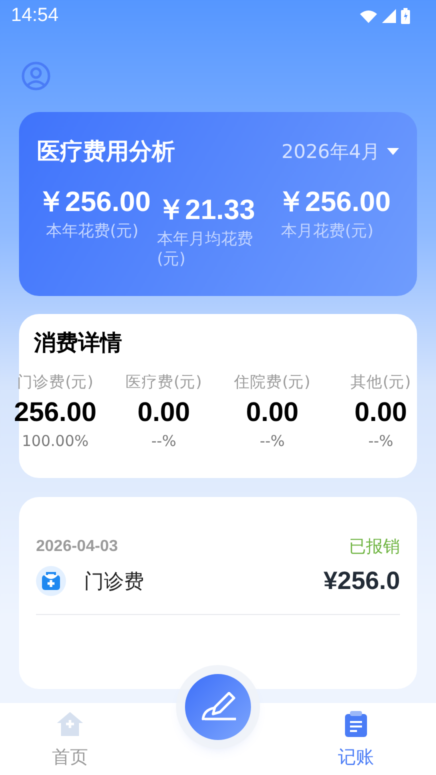  Describe the element at coordinates (405, 16) in the screenshot. I see `battery-icon` at that location.